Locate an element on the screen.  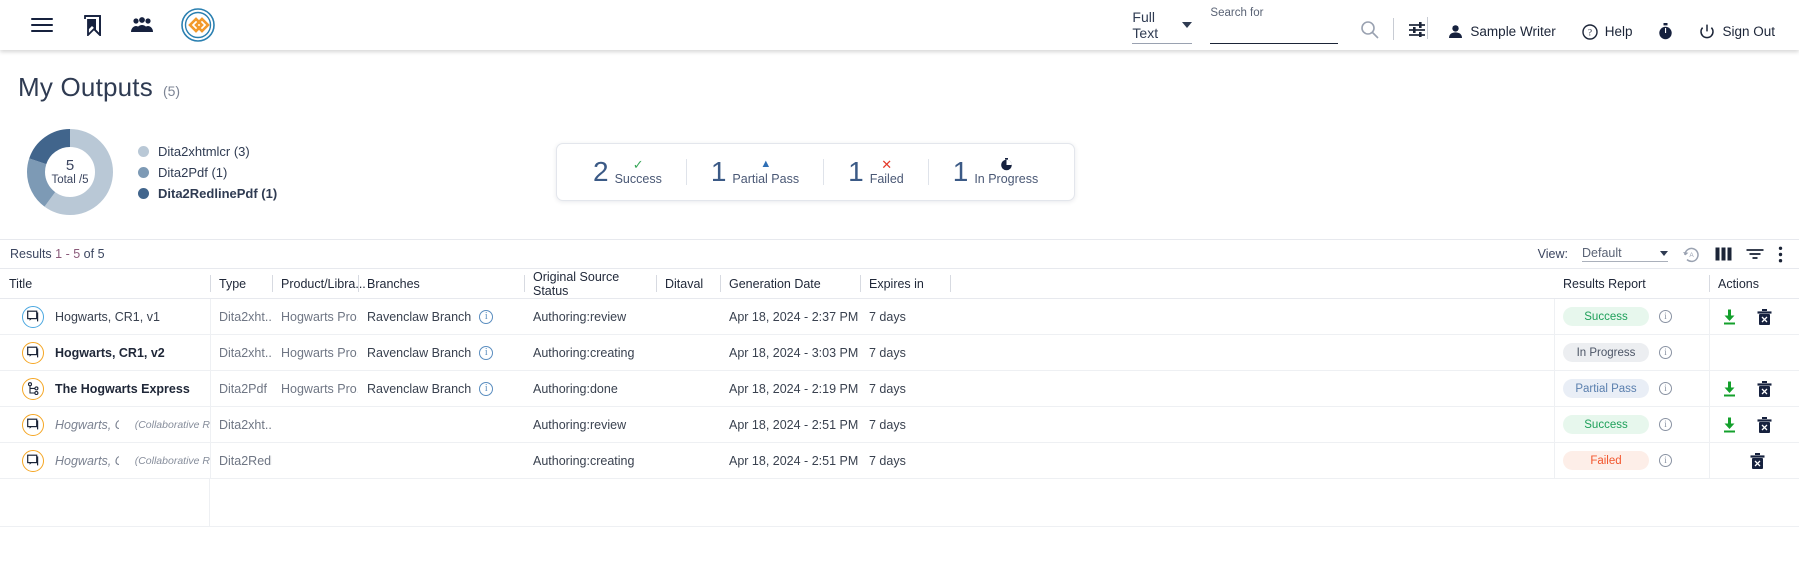
status-in-progress: 1 In Progress is located at coordinates (996, 171).